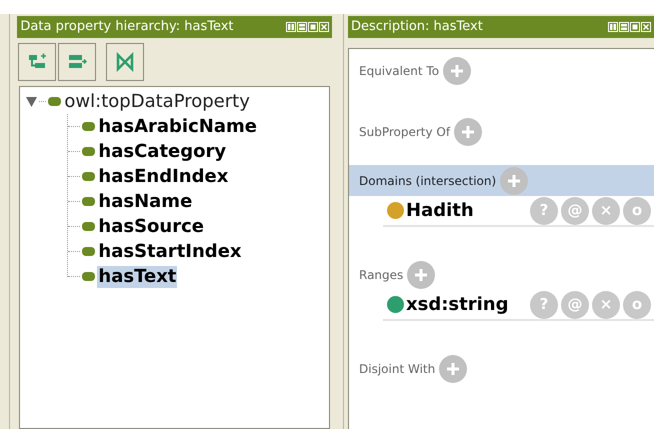 The image size is (654, 429). I want to click on tree-item: hasSource, so click(151, 227).